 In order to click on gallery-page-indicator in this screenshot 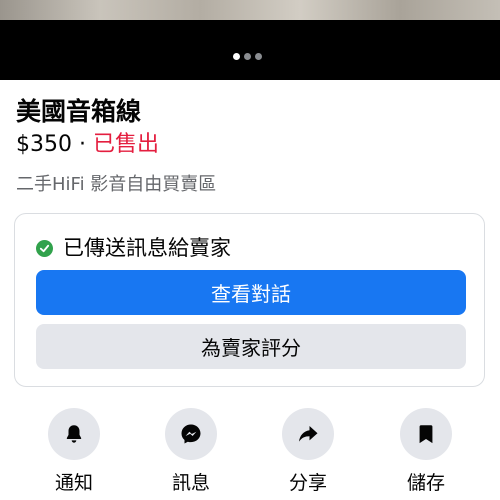, I will do `click(247, 56)`.